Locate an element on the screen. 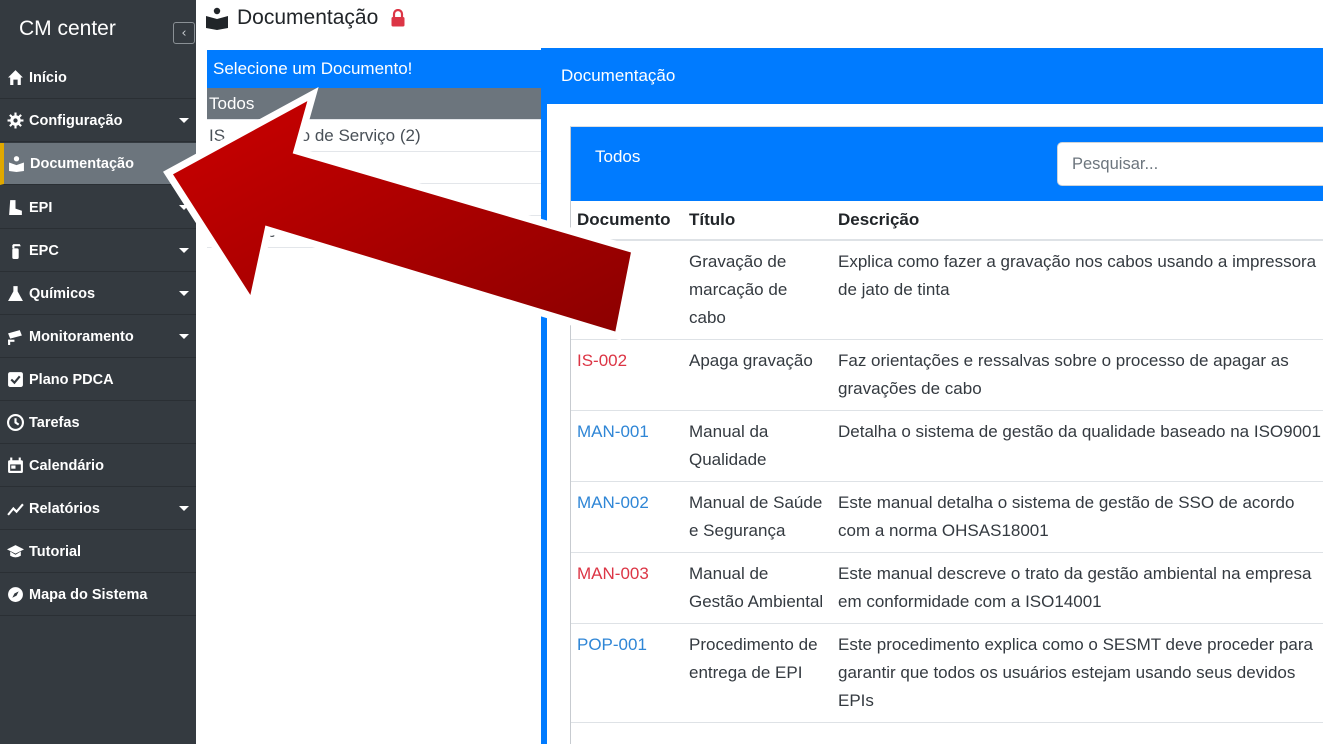 The image size is (1323, 744). sidebar-item-5: EPC is located at coordinates (98, 251).